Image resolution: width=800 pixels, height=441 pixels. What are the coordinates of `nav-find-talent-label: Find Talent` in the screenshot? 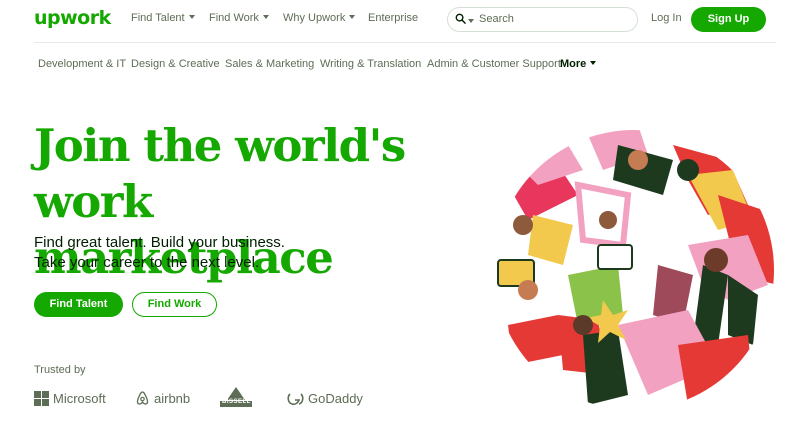 It's located at (158, 18).